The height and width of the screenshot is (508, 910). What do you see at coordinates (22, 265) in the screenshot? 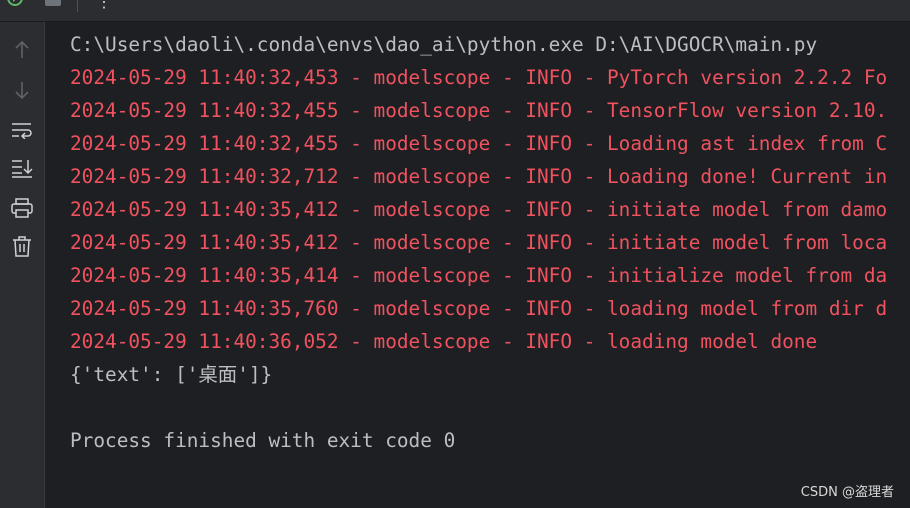
I see `console-sidebar` at bounding box center [22, 265].